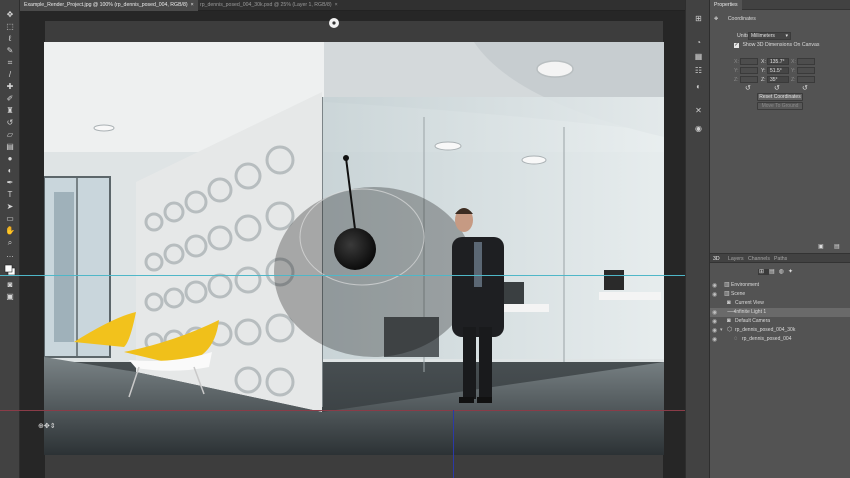 Image resolution: width=850 pixels, height=478 pixels. What do you see at coordinates (10, 158) in the screenshot?
I see `blur-icon: ●` at bounding box center [10, 158].